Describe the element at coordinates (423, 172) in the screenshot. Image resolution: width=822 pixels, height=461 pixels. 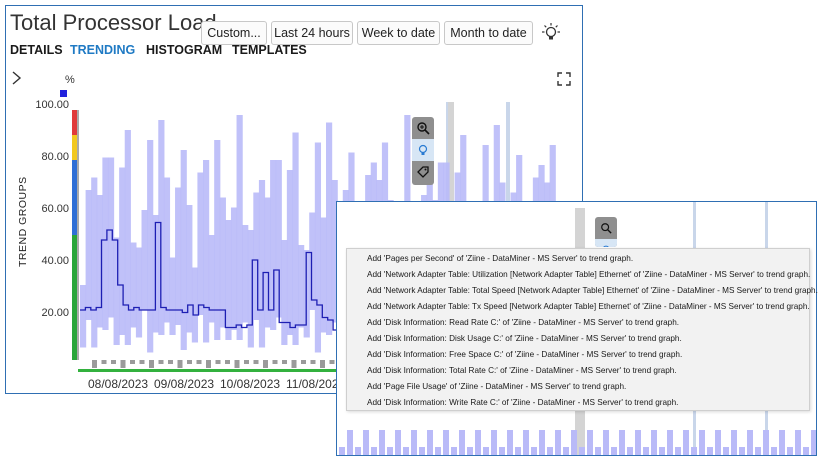
I see `tag-icon` at that location.